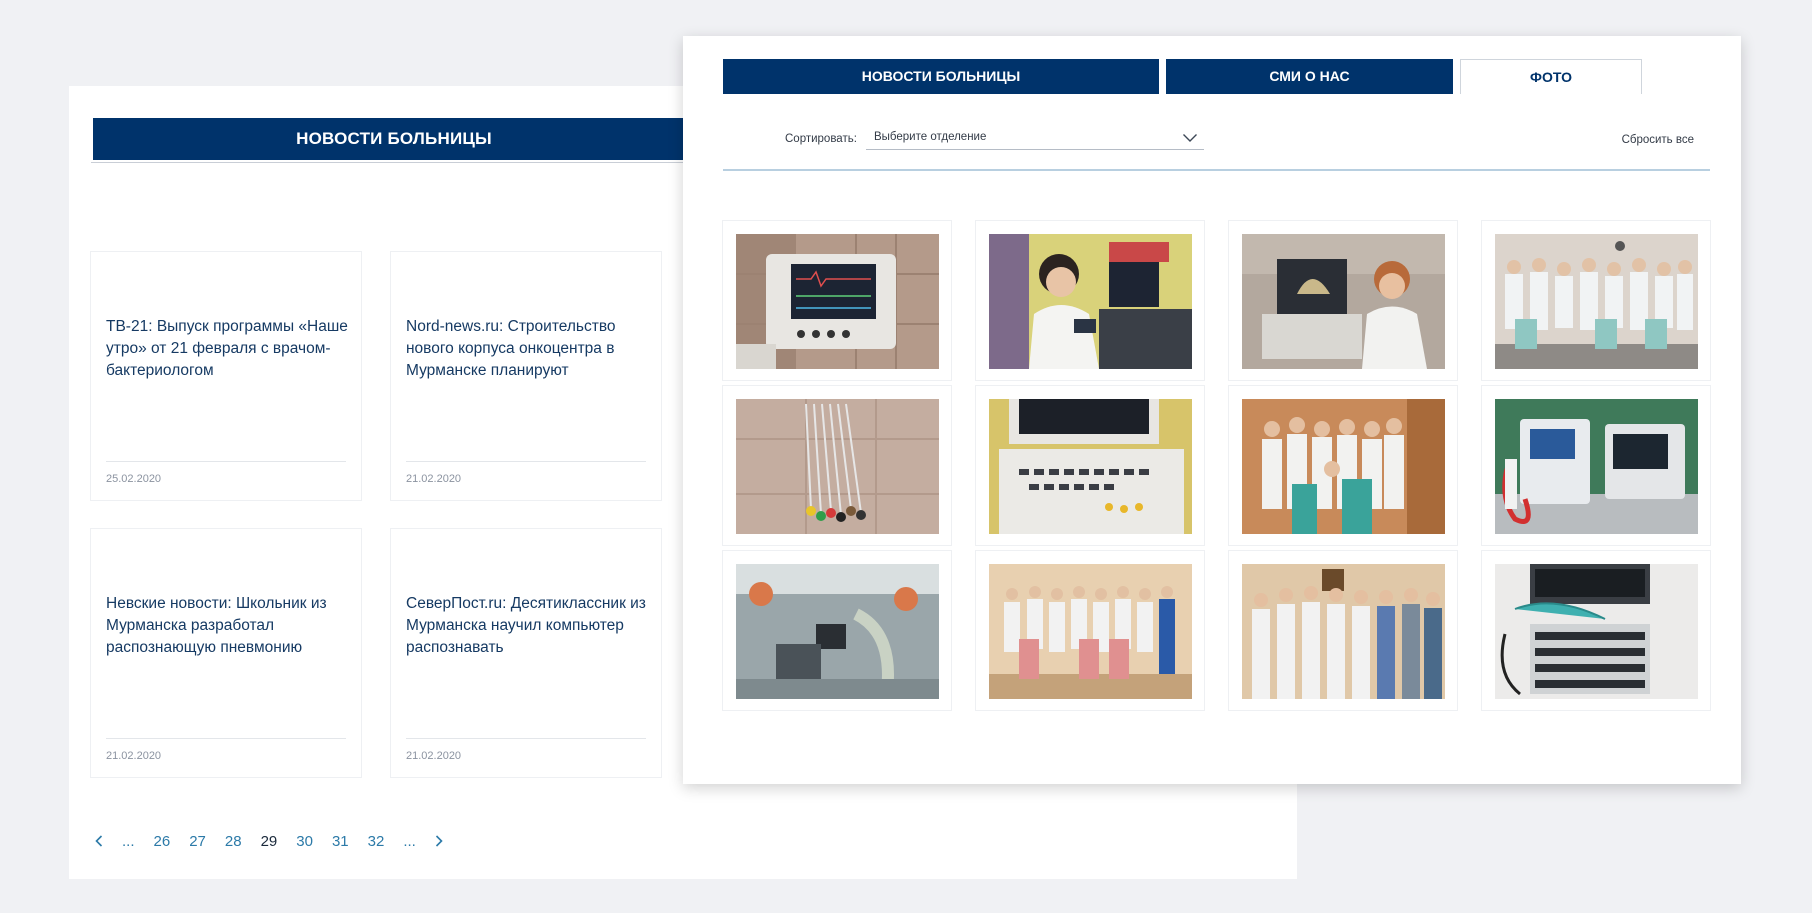  I want to click on department-select: Выберите отделение, so click(1035, 138).